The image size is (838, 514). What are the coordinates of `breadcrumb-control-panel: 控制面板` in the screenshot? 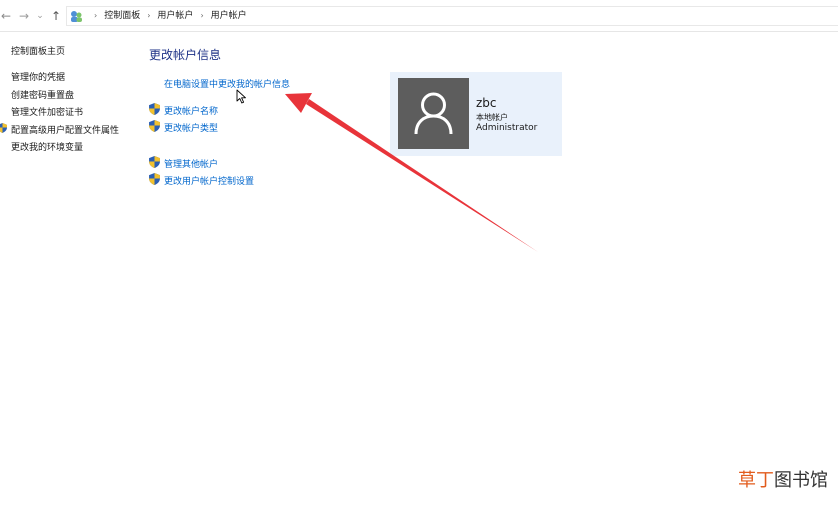 It's located at (122, 16).